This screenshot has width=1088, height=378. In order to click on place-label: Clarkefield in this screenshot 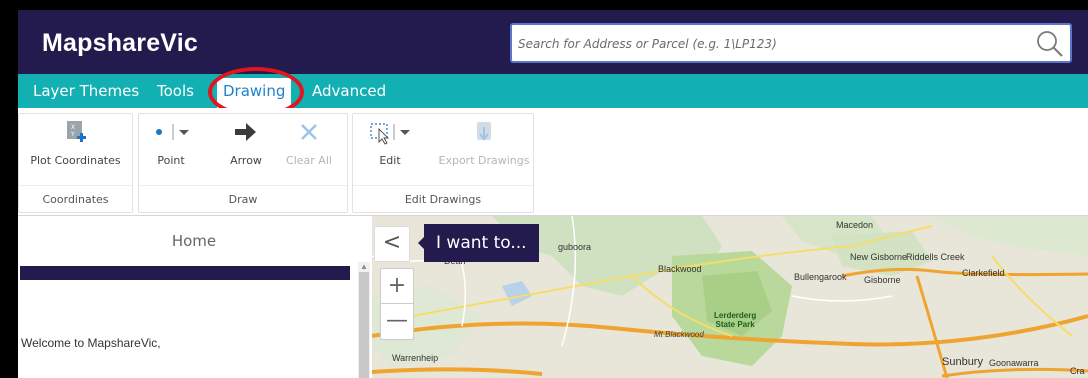, I will do `click(983, 273)`.